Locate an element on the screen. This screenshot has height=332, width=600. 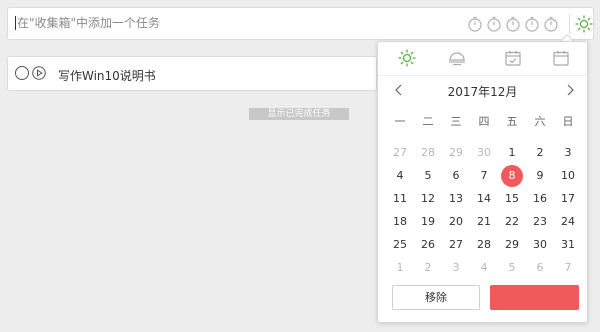
calendar-day: 11 is located at coordinates (400, 199).